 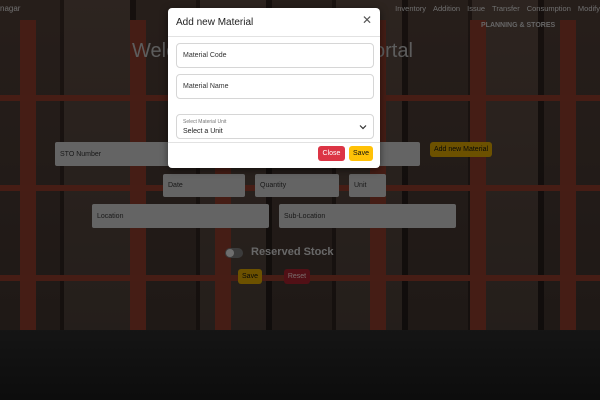 I want to click on material-unit-select-label: Select Material Unit, so click(x=205, y=122).